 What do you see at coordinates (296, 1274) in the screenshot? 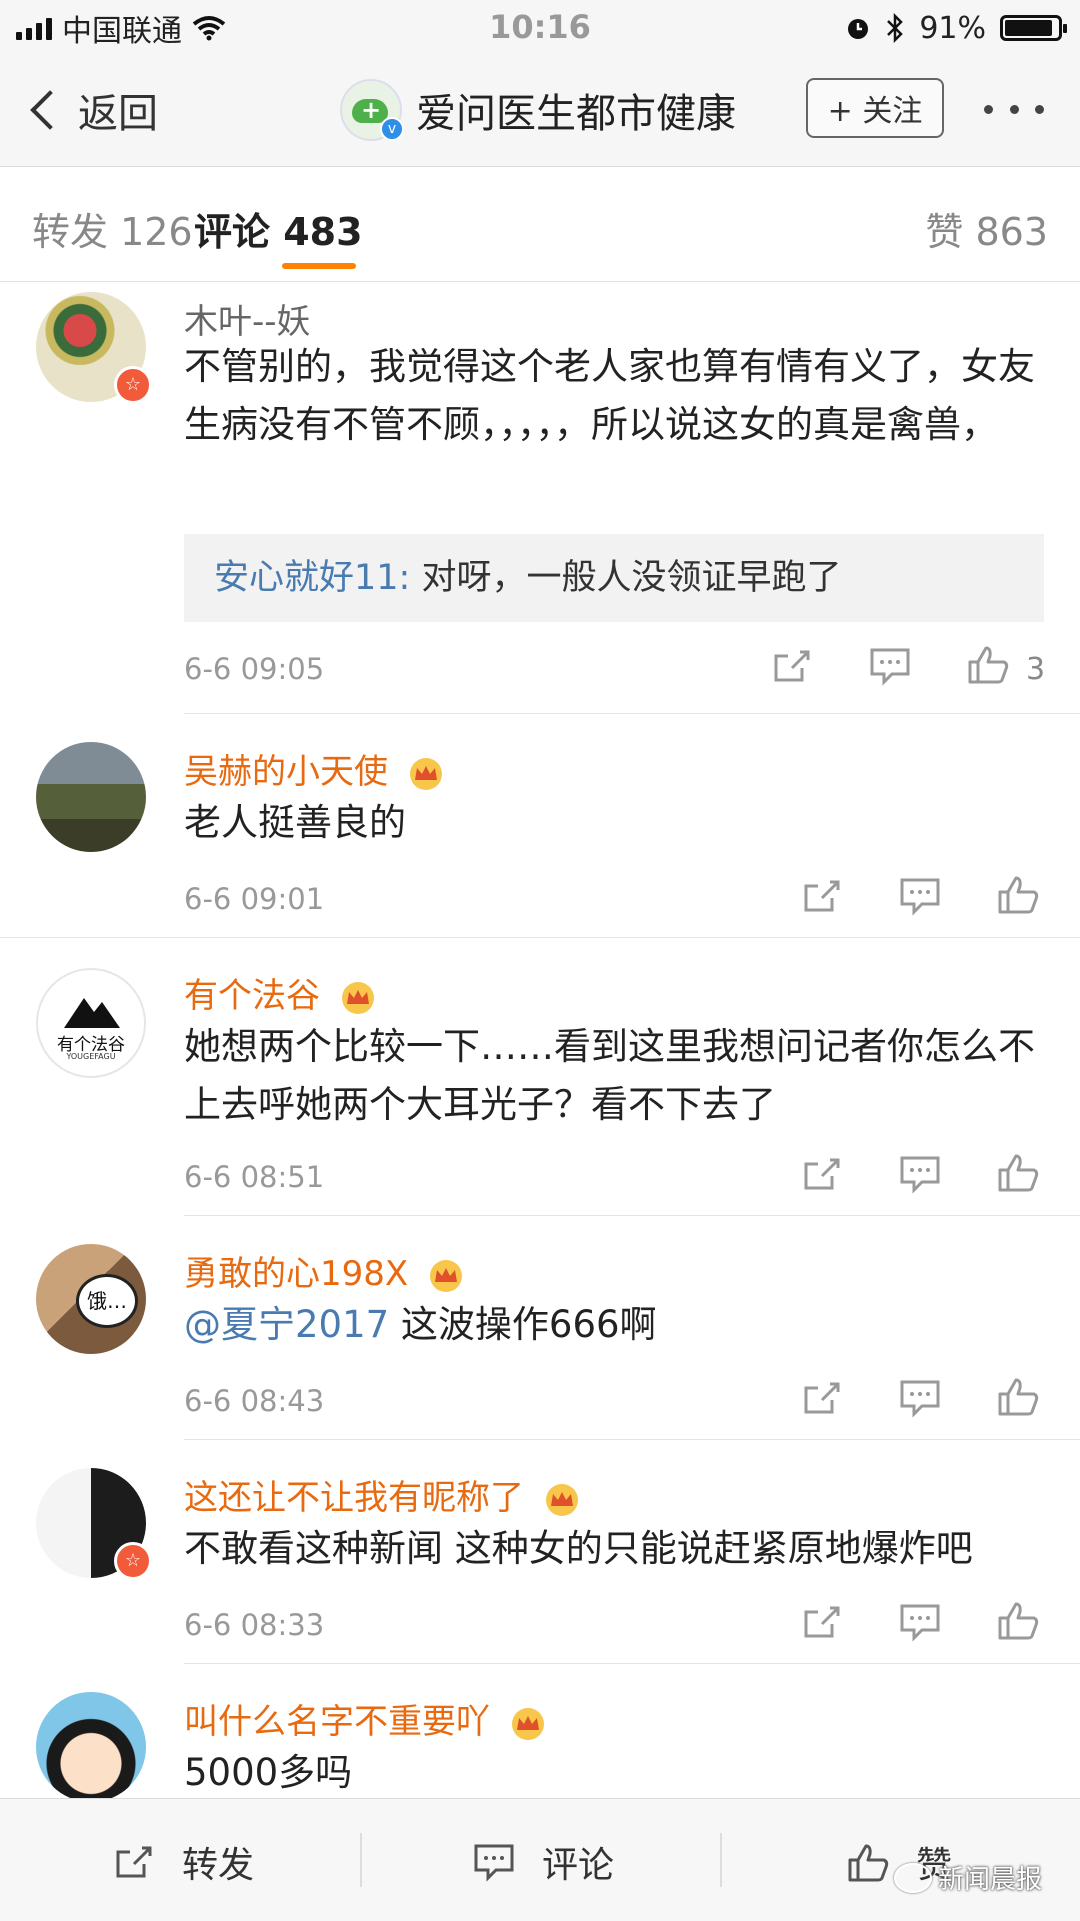
I see `username-text: 勇敢的心198X` at bounding box center [296, 1274].